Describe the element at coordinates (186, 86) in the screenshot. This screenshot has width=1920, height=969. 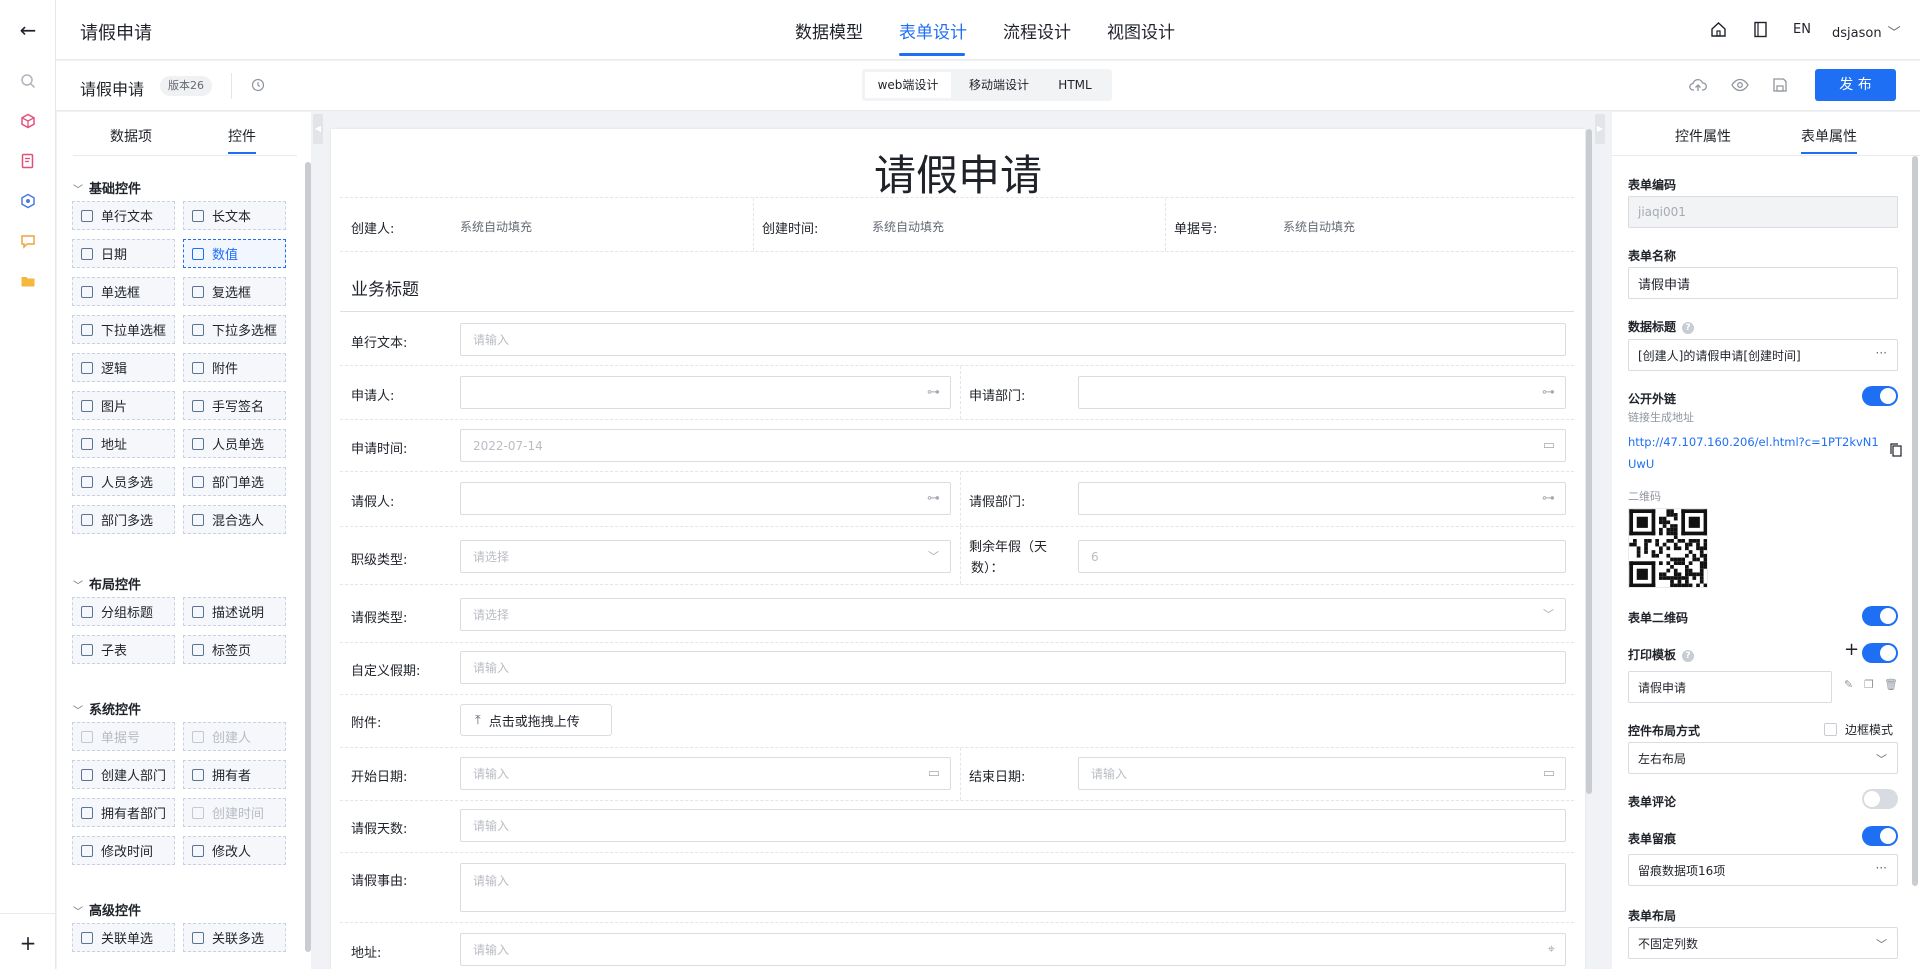
I see `version-badge: 版本26` at that location.